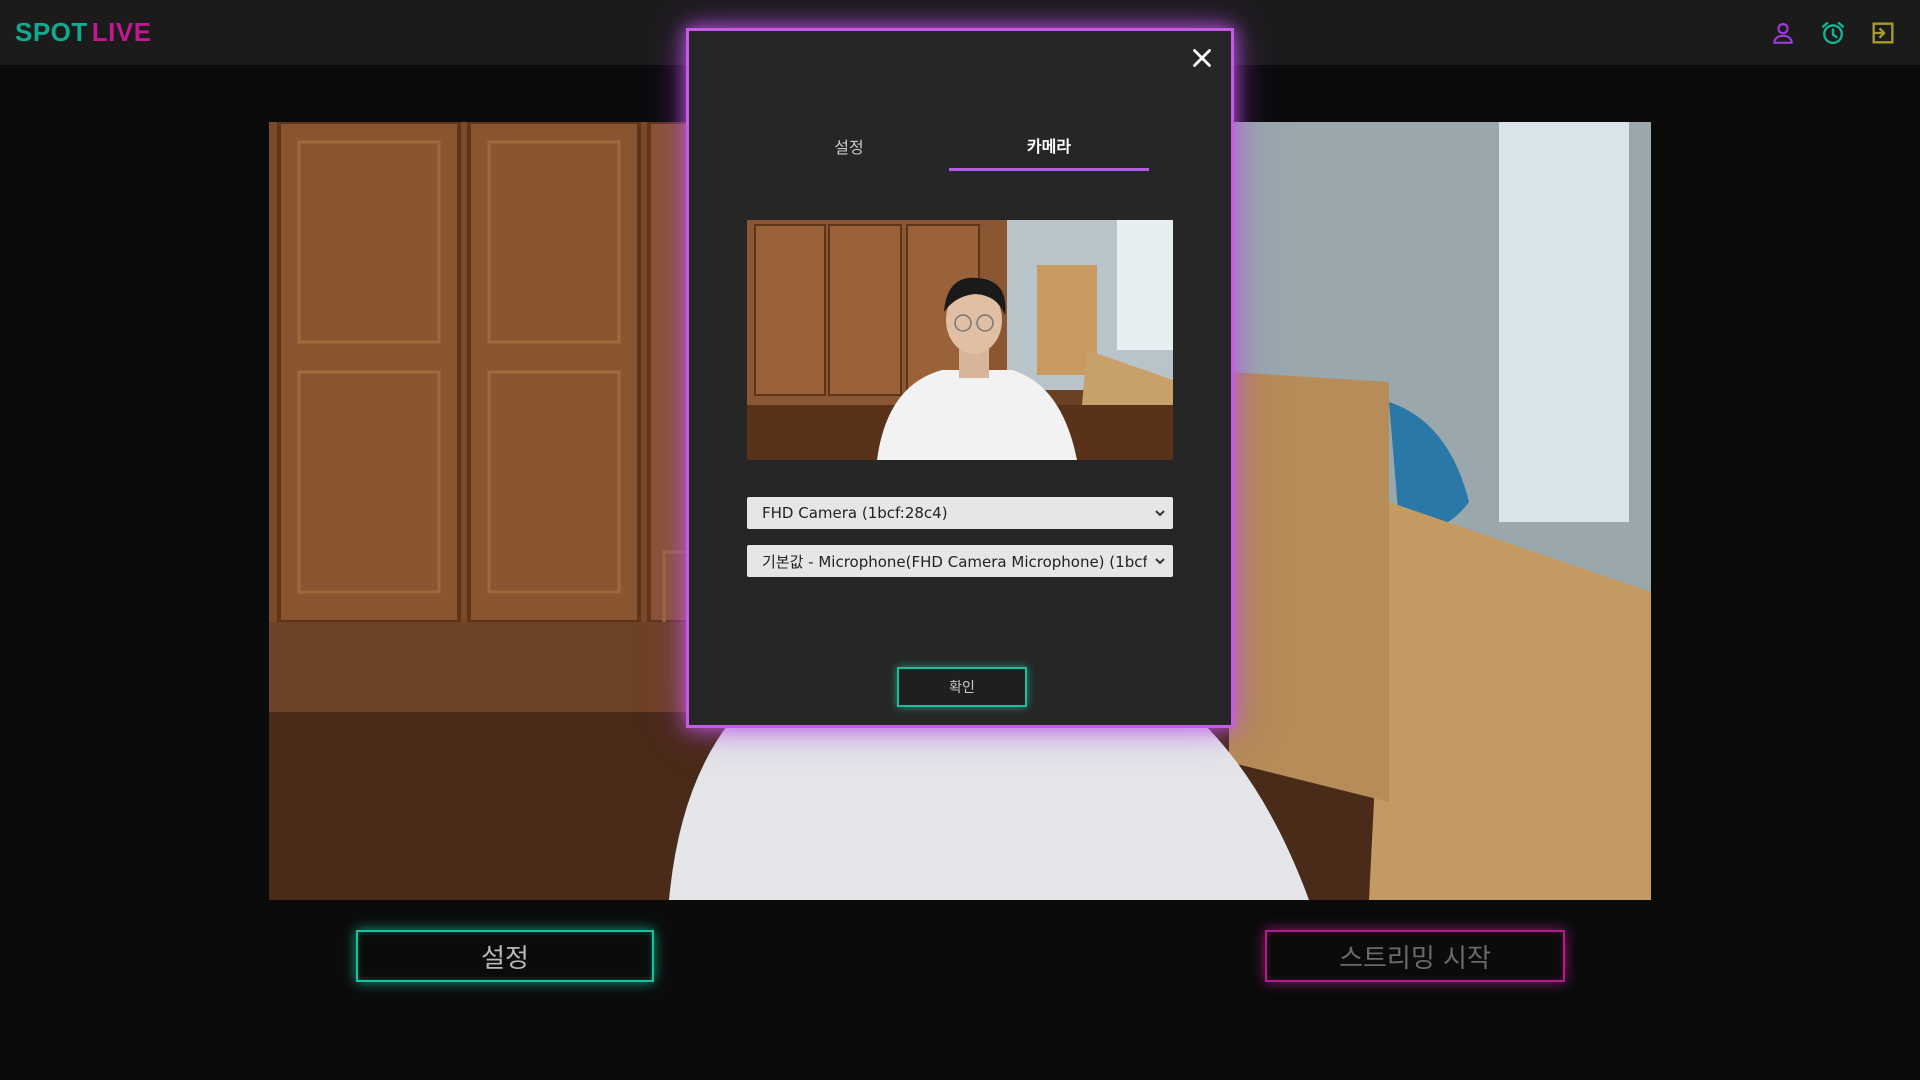 The width and height of the screenshot is (1920, 1080). Describe the element at coordinates (1202, 58) in the screenshot. I see `close-icon` at that location.